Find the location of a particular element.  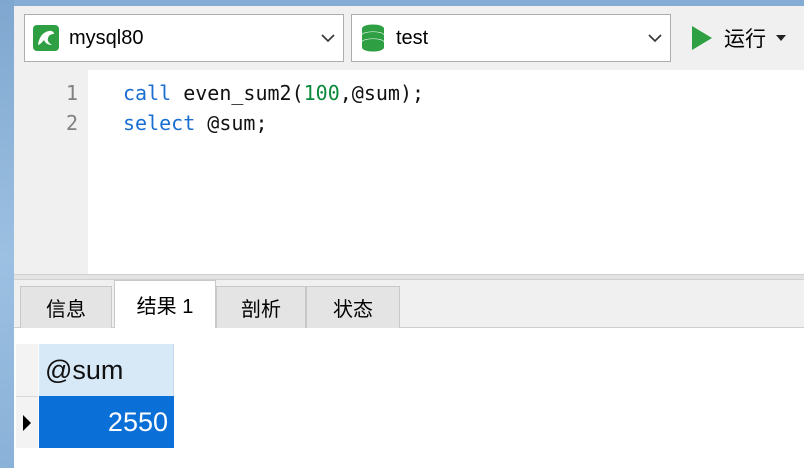

results-tab-bar: 信息 剖析 状态 结果 1 is located at coordinates (409, 304).